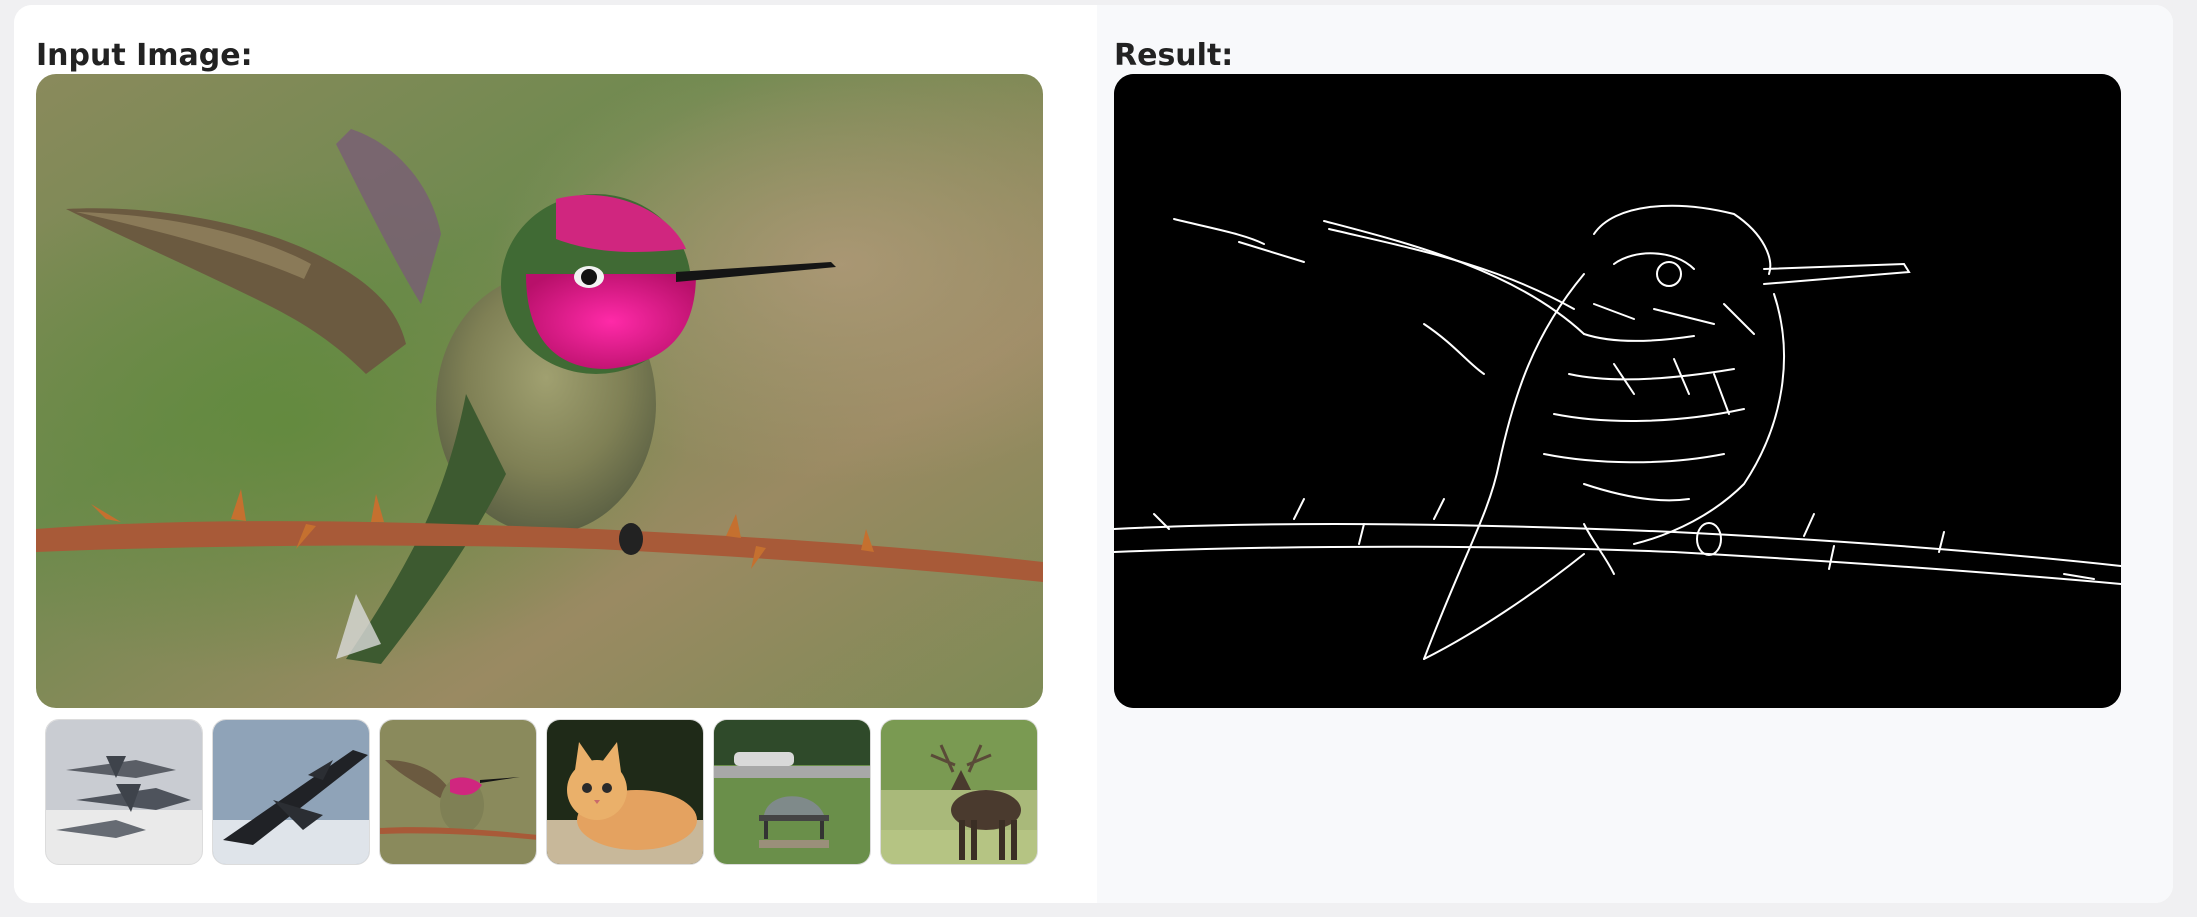 The height and width of the screenshot is (917, 2197). I want to click on kitten-thumbnail, so click(625, 792).